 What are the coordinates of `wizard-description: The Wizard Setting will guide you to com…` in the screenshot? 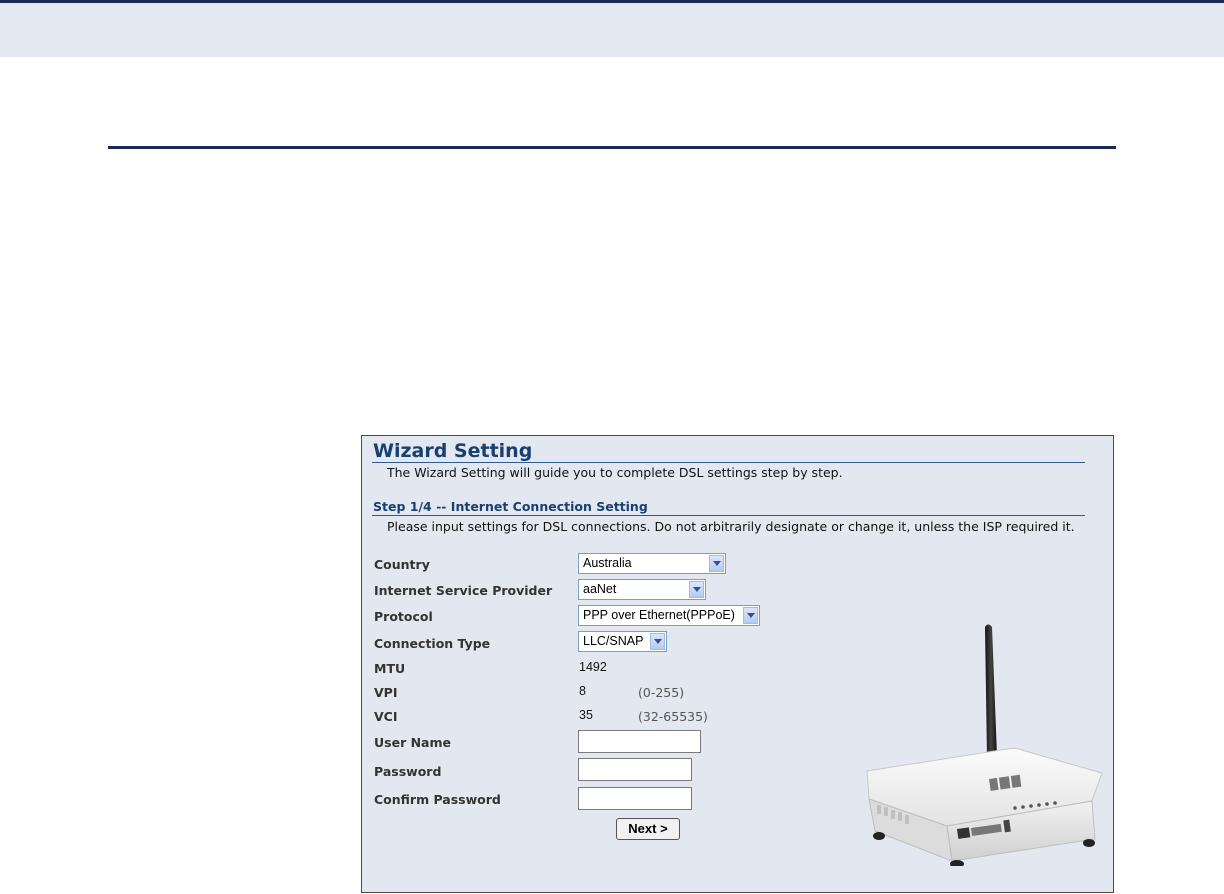 It's located at (615, 472).